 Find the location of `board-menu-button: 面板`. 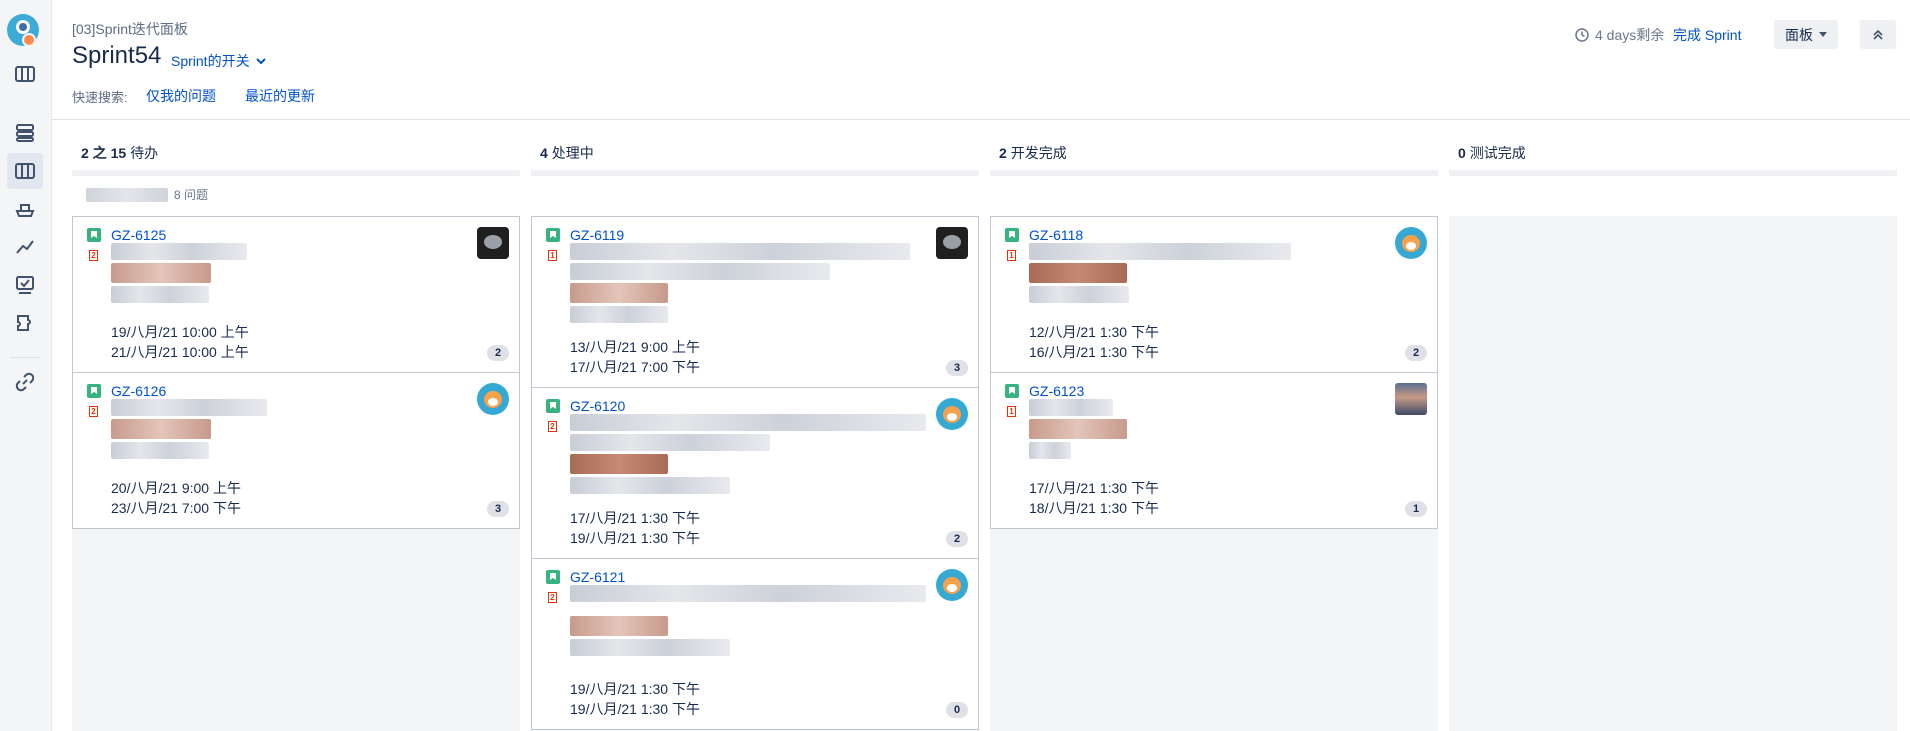

board-menu-button: 面板 is located at coordinates (1806, 34).